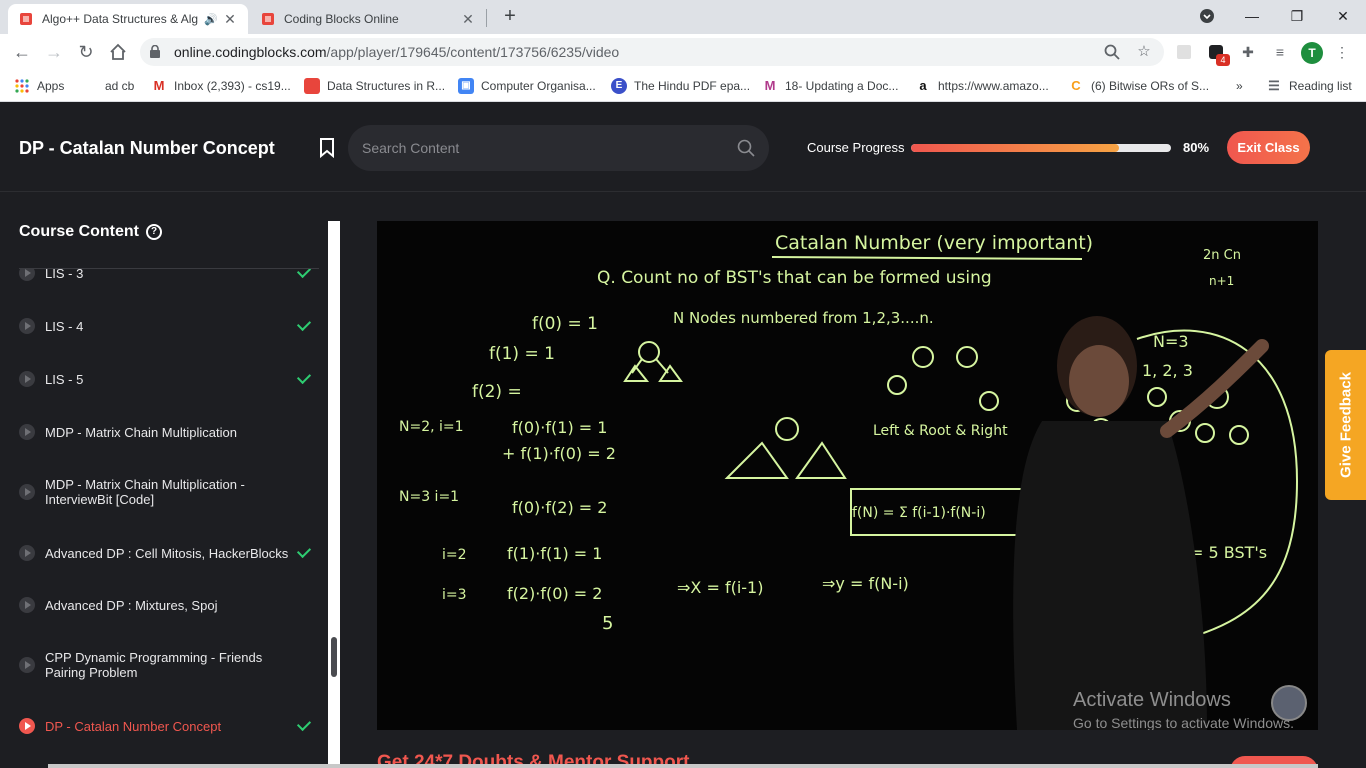 Image resolution: width=1366 pixels, height=768 pixels. I want to click on sidebar-item: Advanced DP : Mixtures, Spoj, so click(166, 605).